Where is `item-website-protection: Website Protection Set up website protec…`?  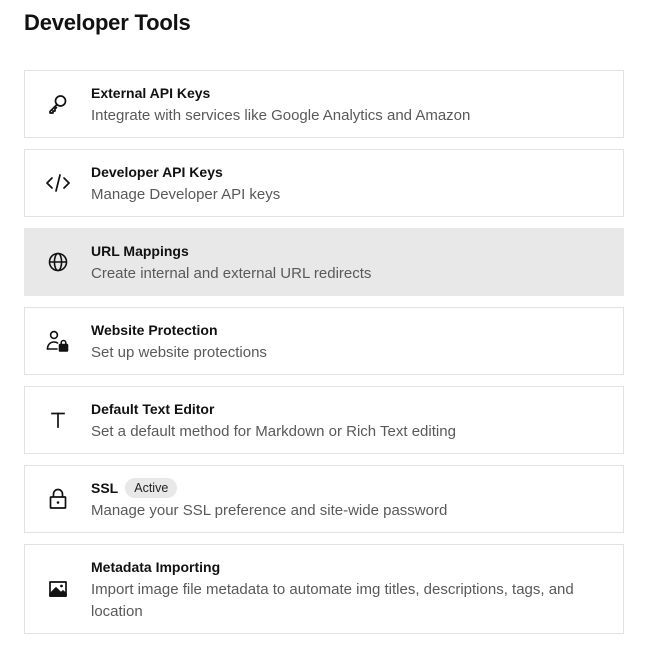
item-website-protection: Website Protection Set up website protec… is located at coordinates (324, 341).